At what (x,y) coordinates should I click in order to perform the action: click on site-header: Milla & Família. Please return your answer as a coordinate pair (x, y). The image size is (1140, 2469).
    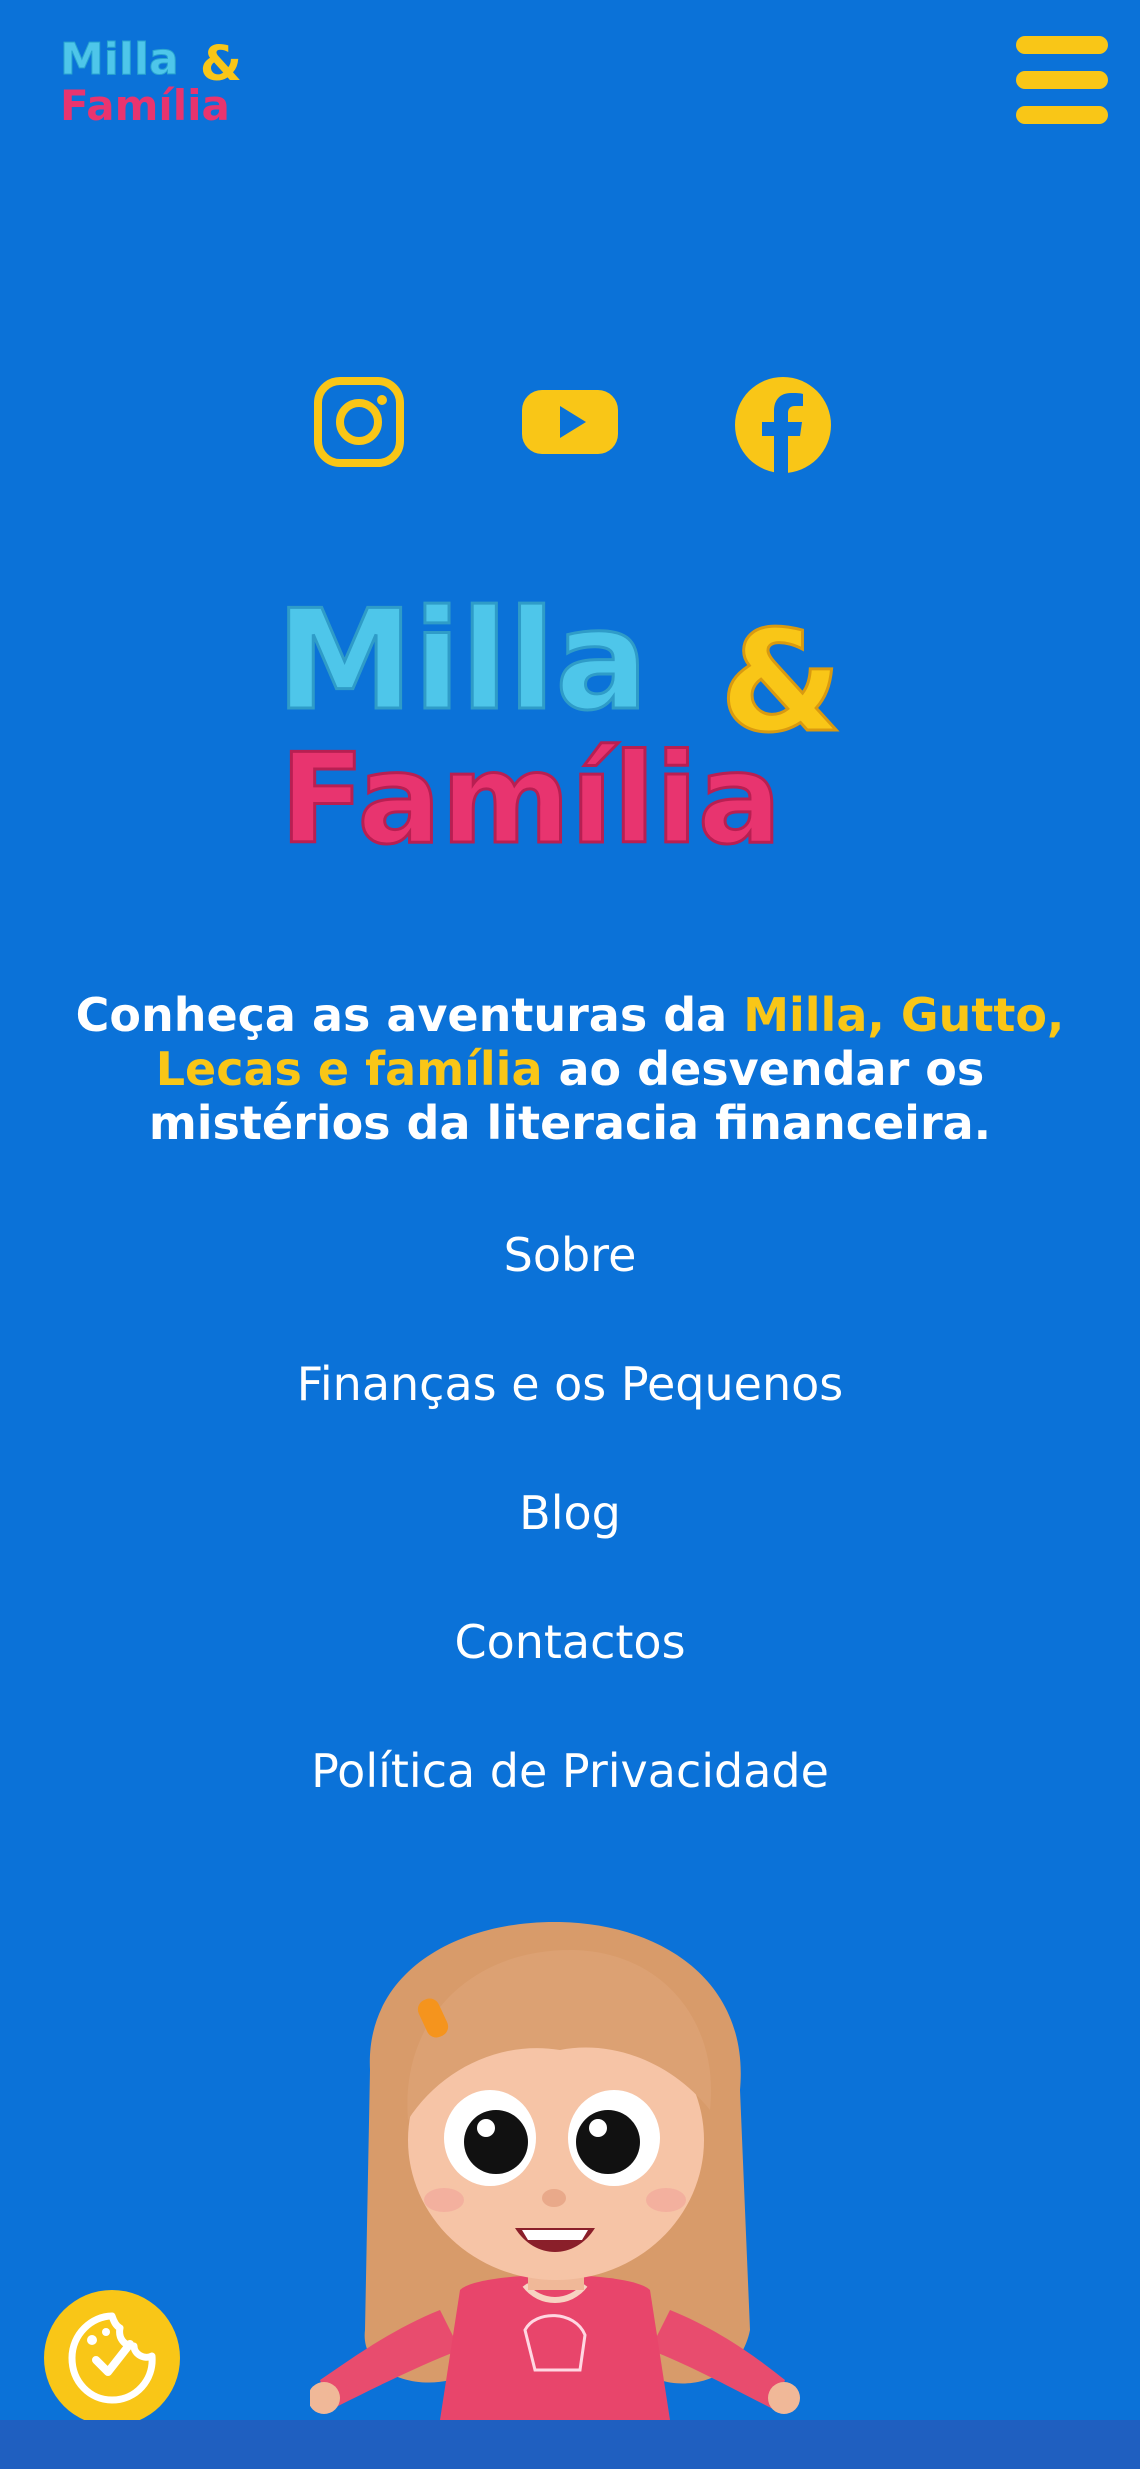
    Looking at the image, I should click on (570, 75).